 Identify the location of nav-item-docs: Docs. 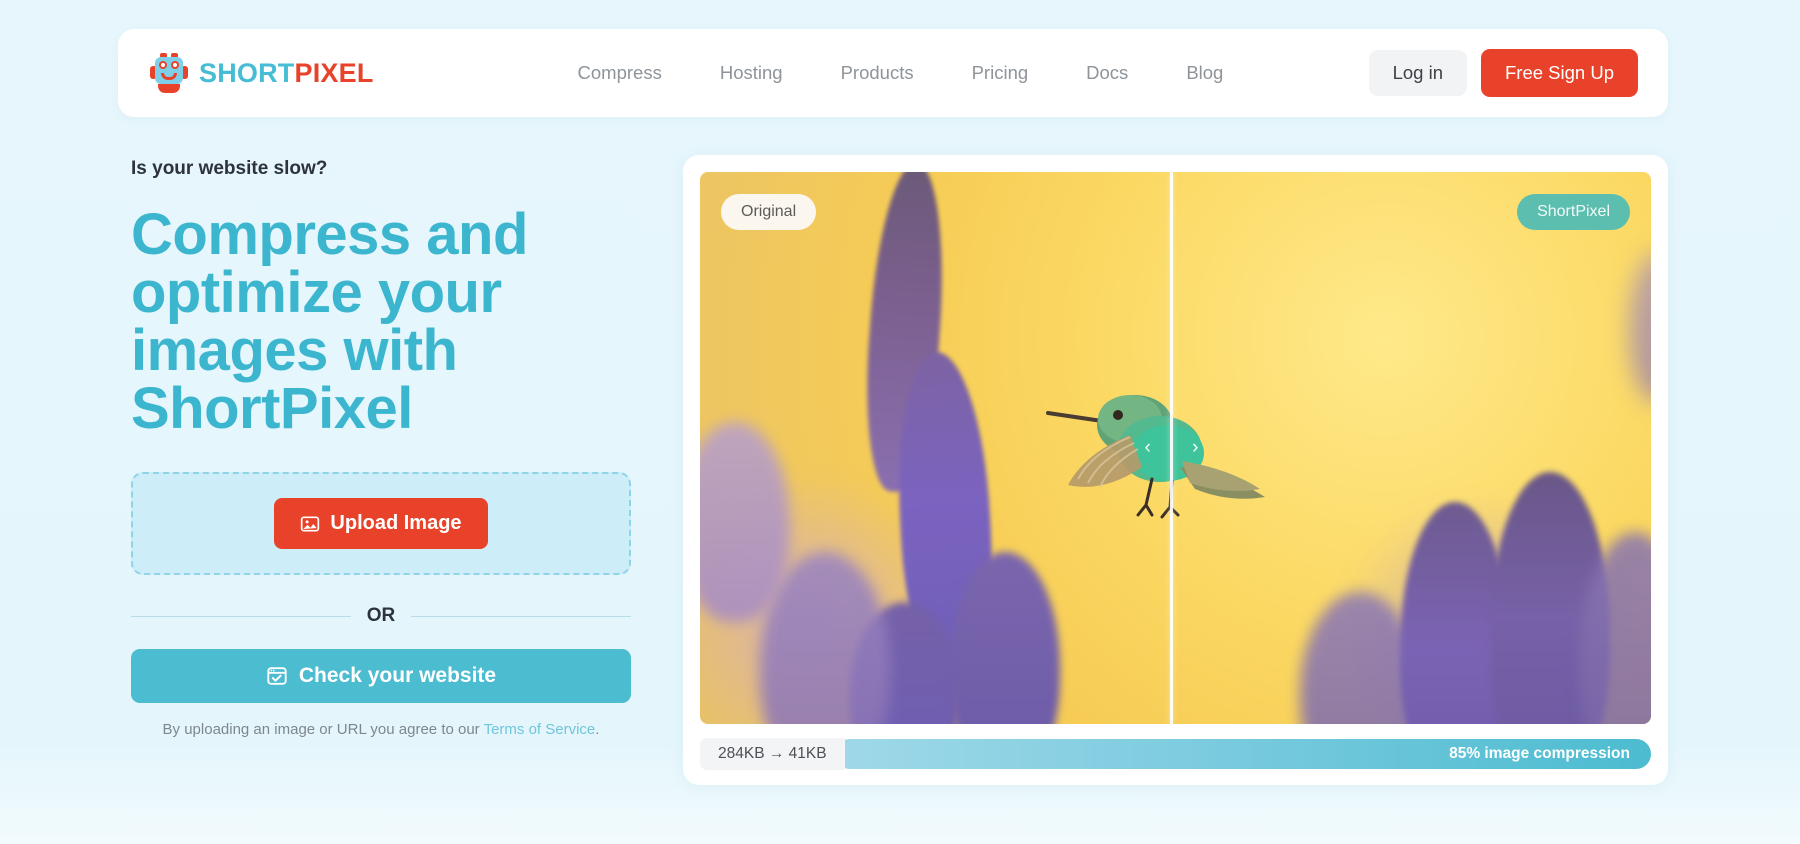
(1107, 73).